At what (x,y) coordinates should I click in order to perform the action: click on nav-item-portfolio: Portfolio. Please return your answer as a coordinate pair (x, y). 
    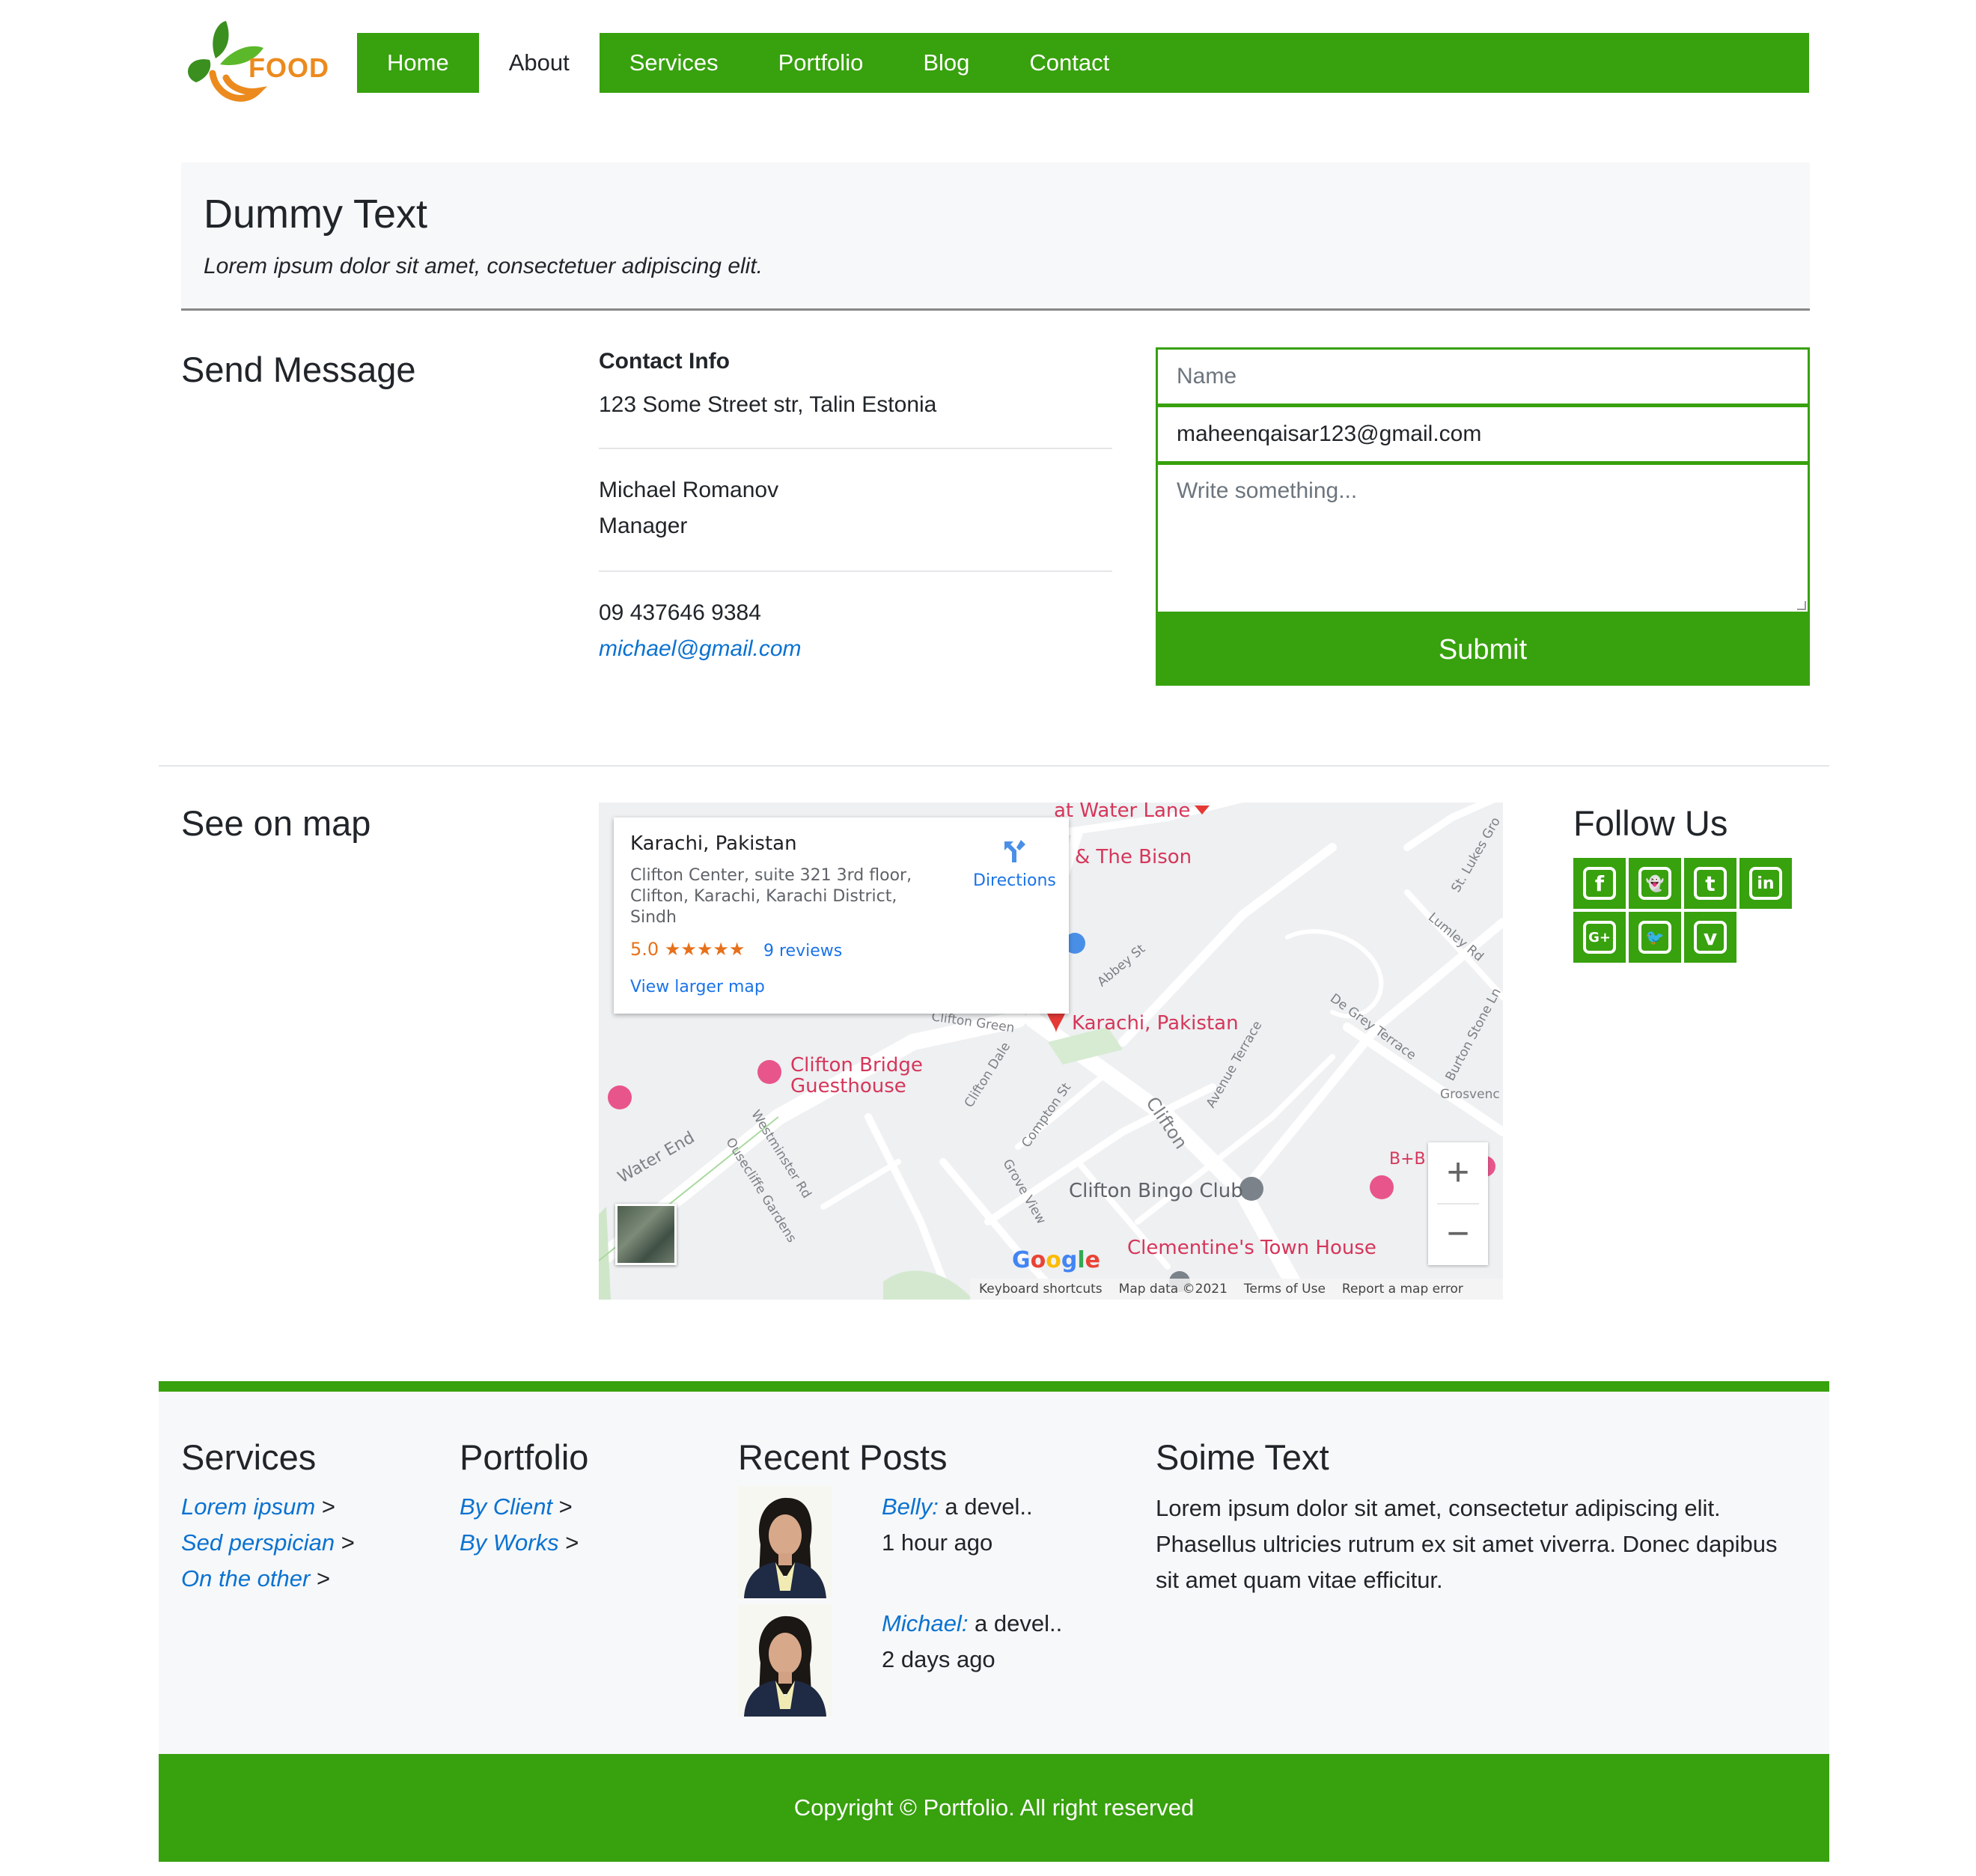
    Looking at the image, I should click on (821, 63).